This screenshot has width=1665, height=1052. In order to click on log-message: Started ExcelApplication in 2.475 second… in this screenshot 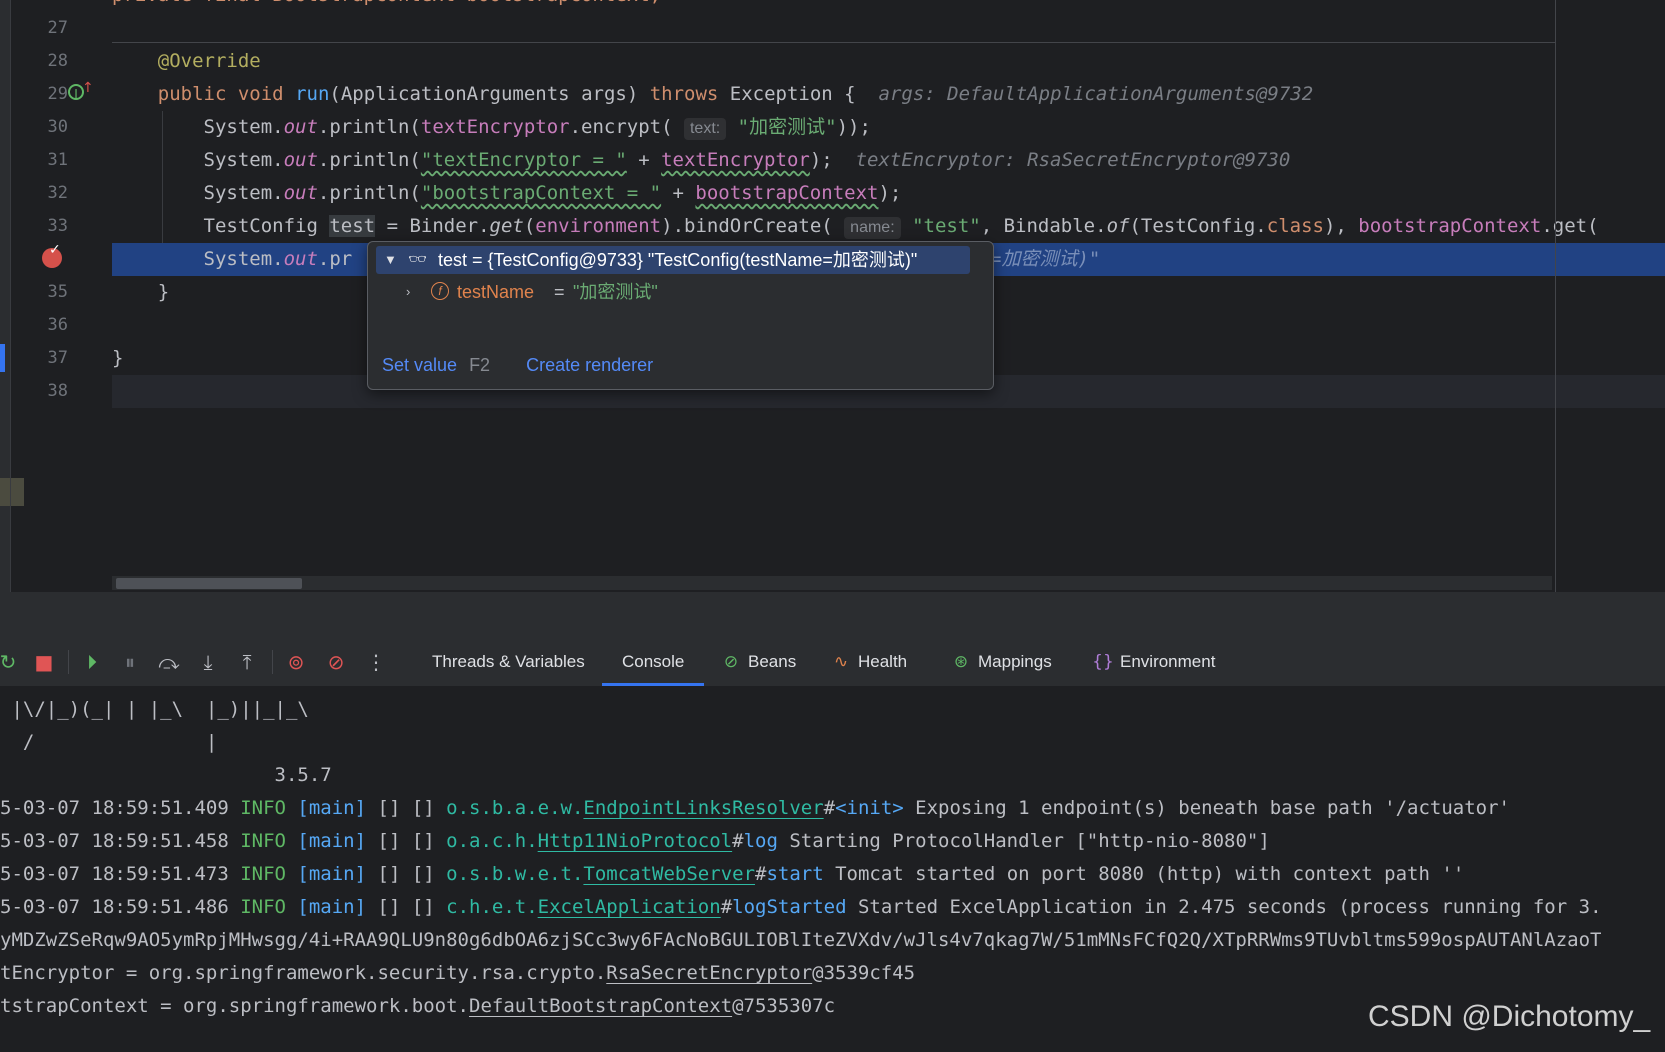, I will do `click(1224, 907)`.